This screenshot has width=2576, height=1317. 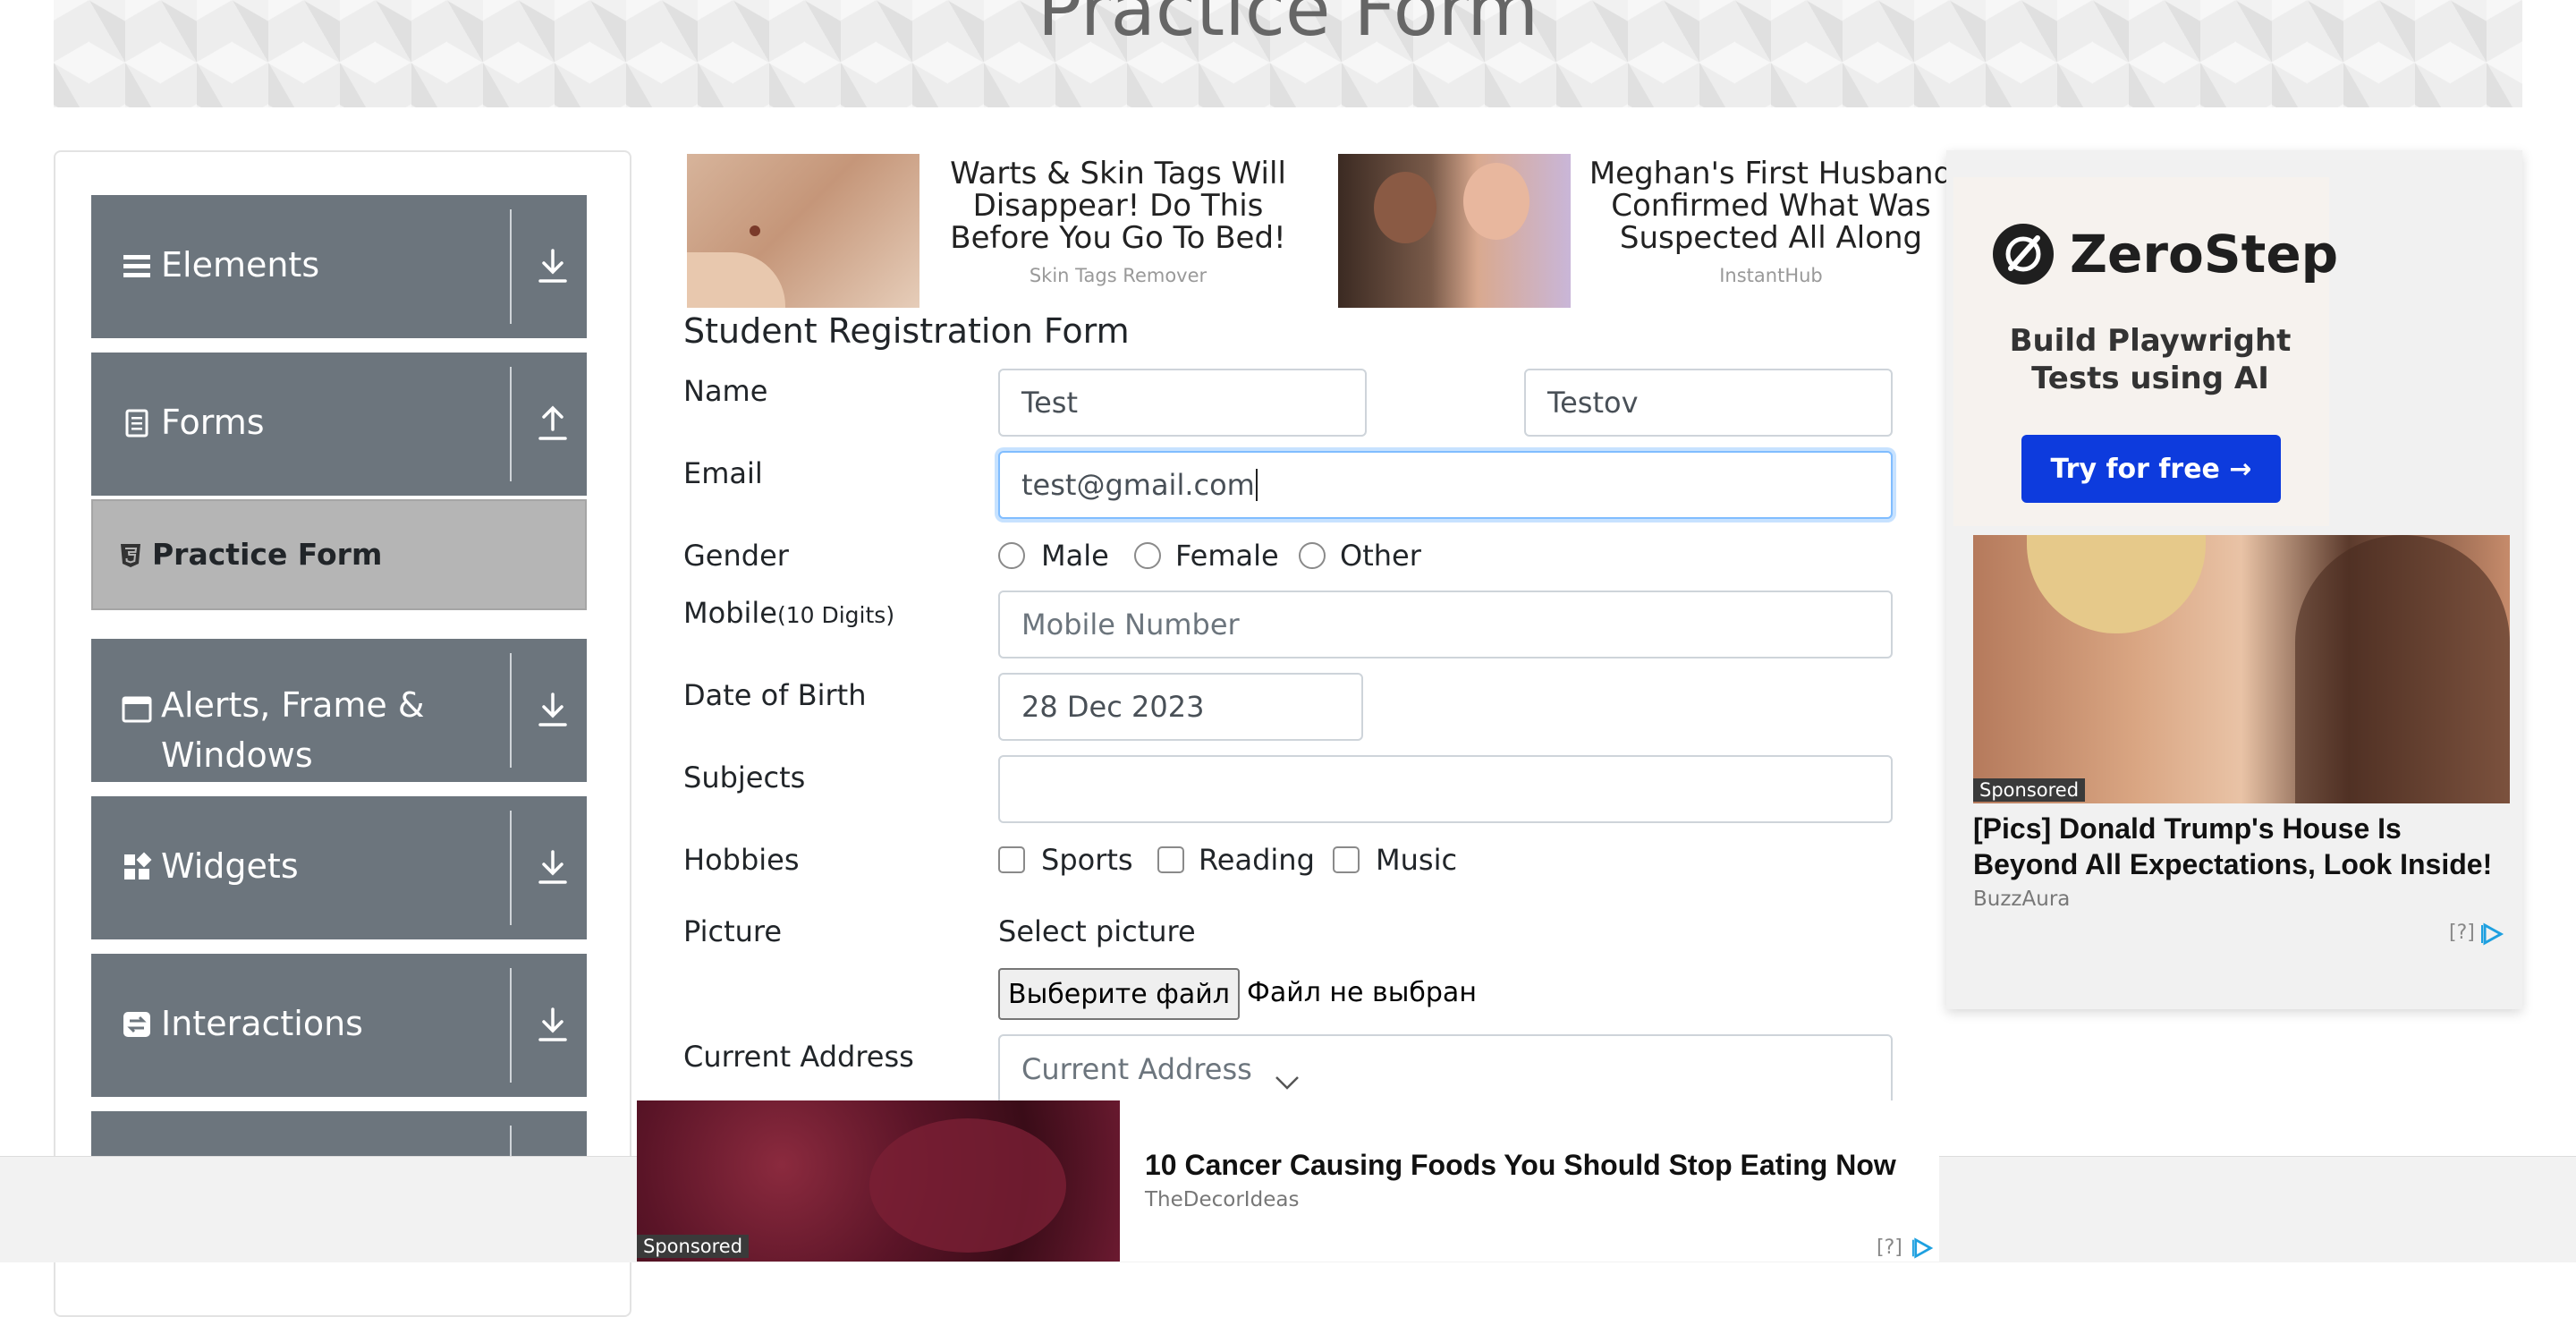 What do you see at coordinates (744, 777) in the screenshot?
I see `subjects-label: Subjects` at bounding box center [744, 777].